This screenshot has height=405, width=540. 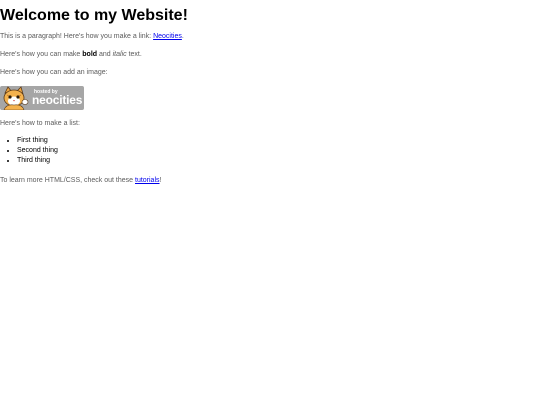 I want to click on list-item: First thing, so click(x=278, y=141).